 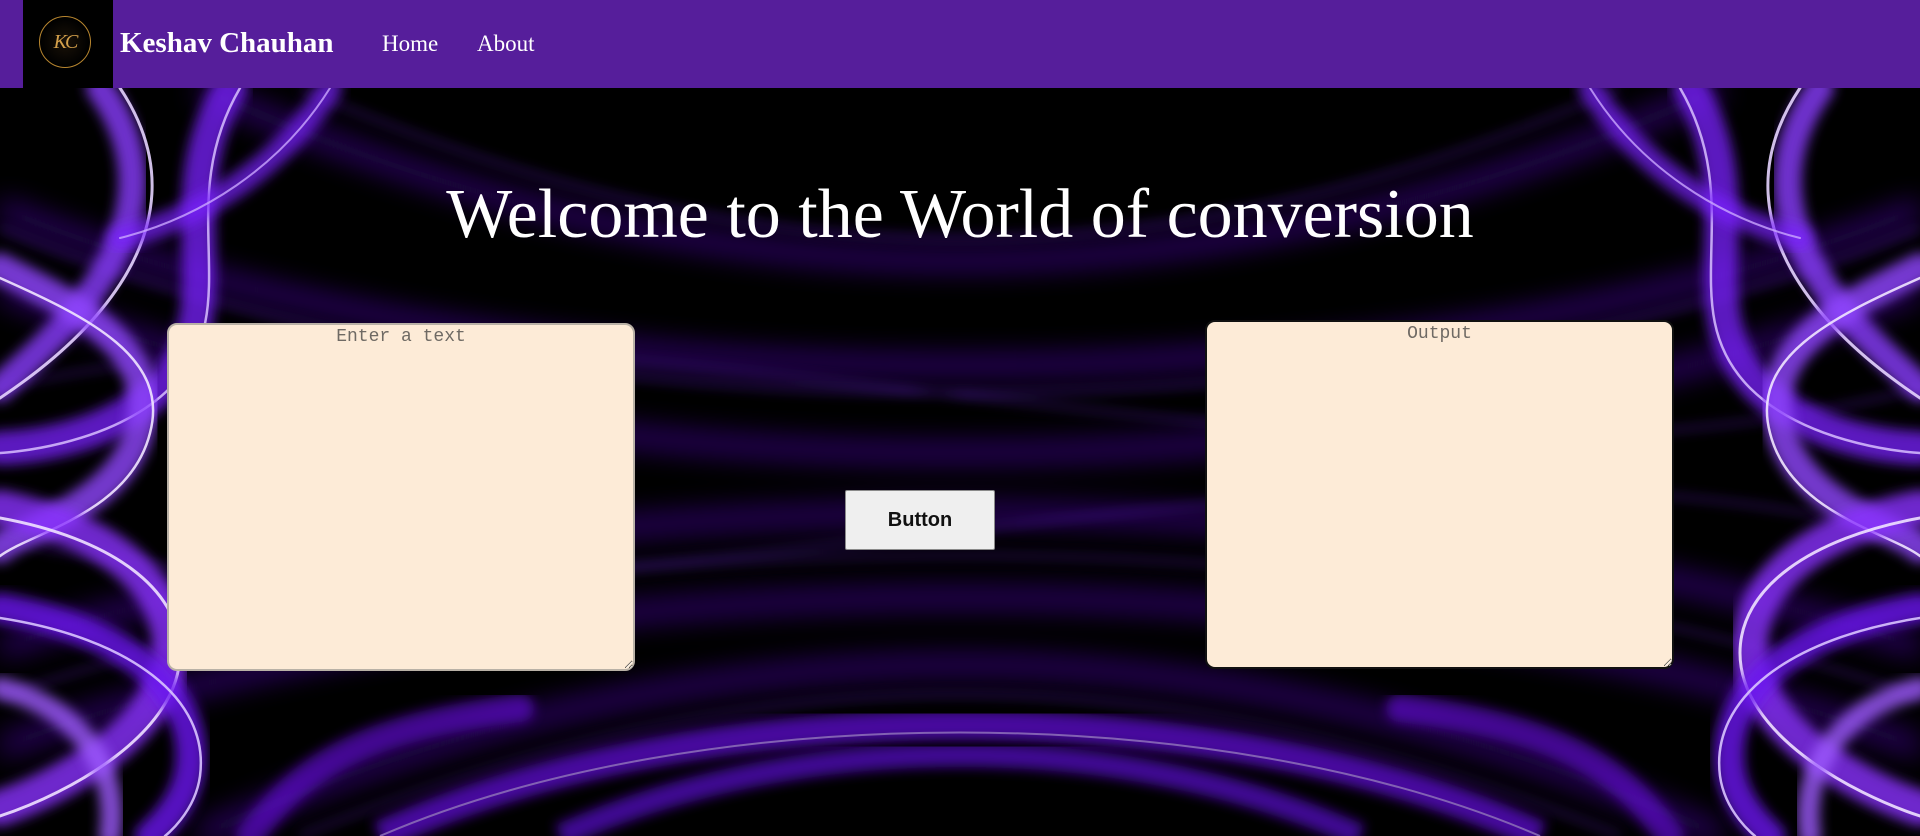 What do you see at coordinates (960, 214) in the screenshot?
I see `page-title: Welcome to the World of conversion` at bounding box center [960, 214].